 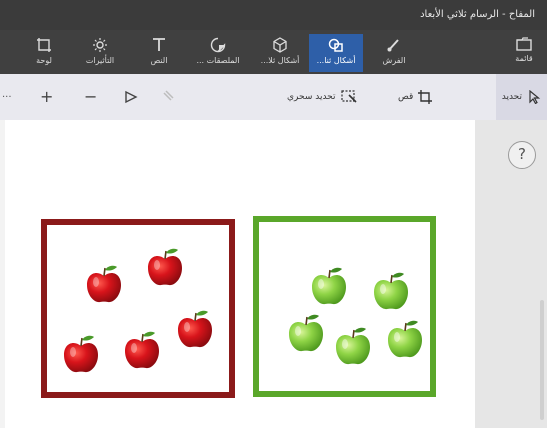 I want to click on plus-icon: +, so click(x=47, y=96).